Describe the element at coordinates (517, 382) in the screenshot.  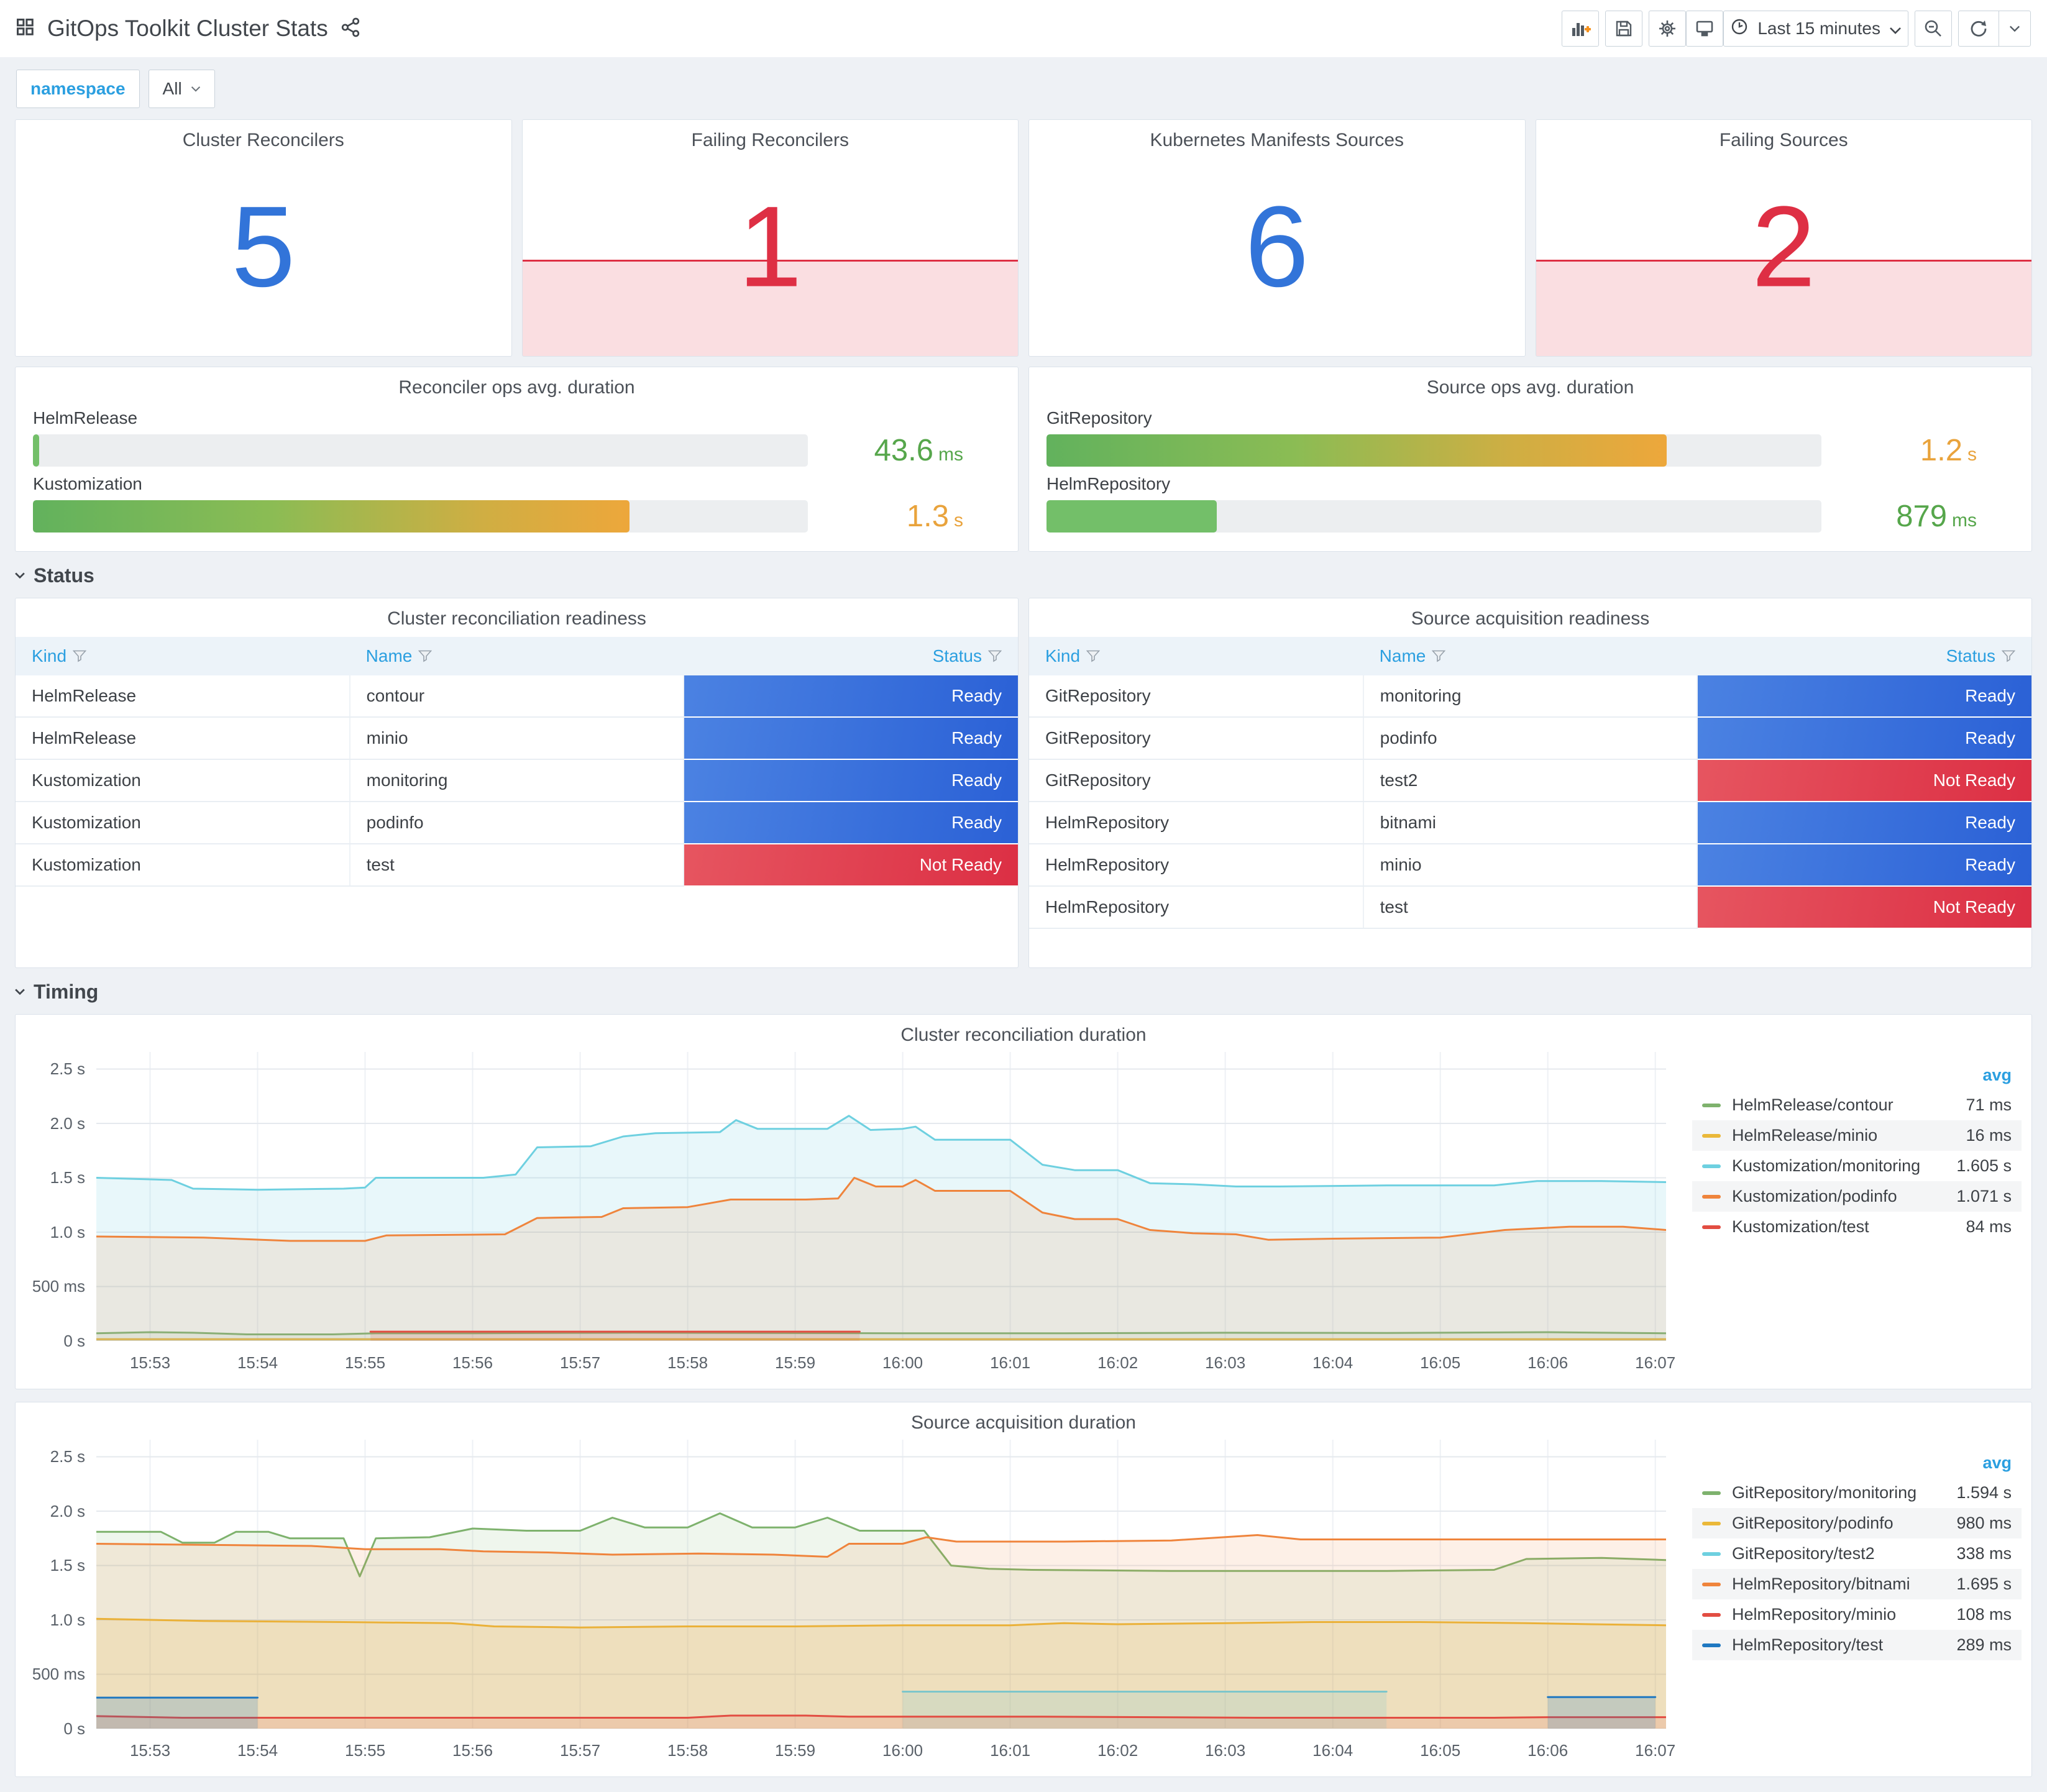
I see `panel-title: Reconciler ops avg. duration` at that location.